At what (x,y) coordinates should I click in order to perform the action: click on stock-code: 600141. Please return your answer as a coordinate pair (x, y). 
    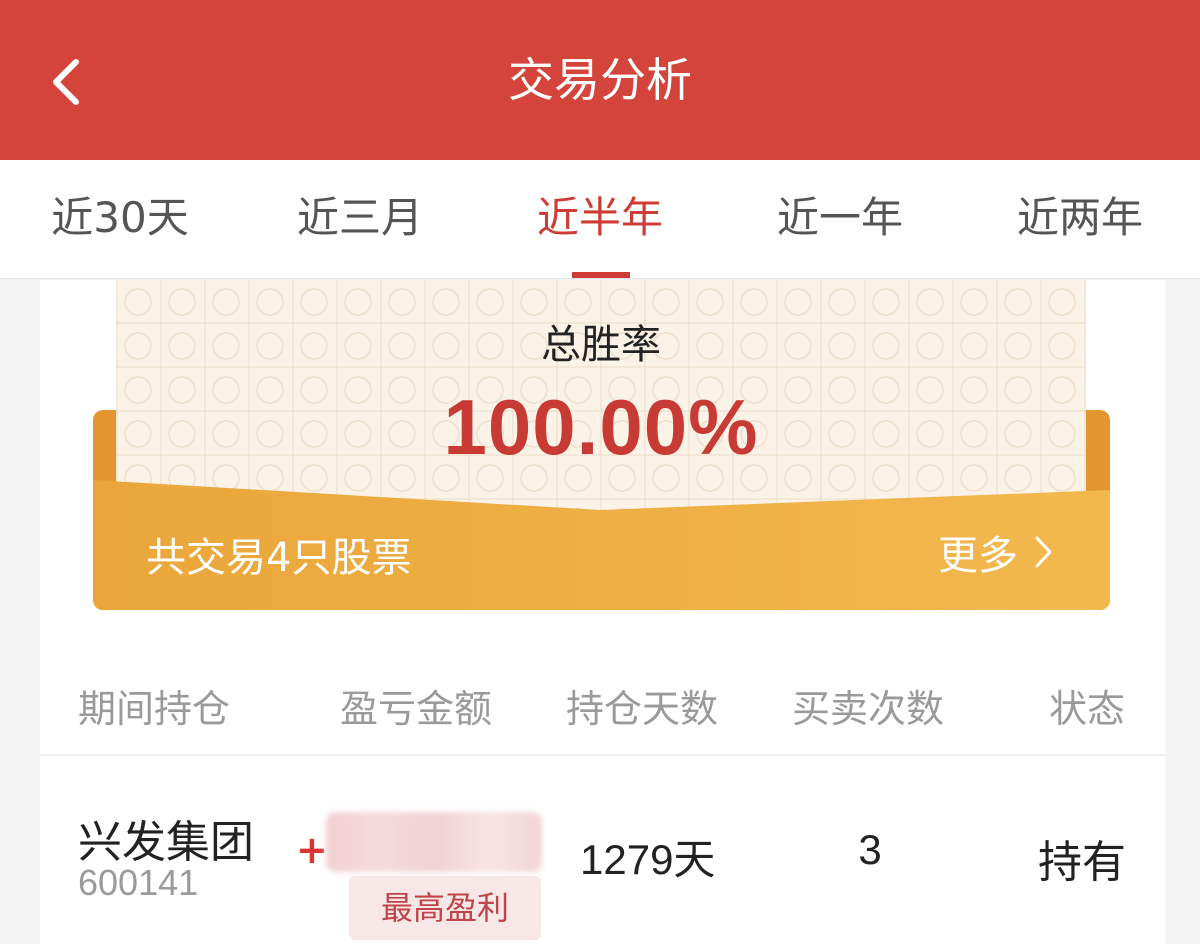
    Looking at the image, I should click on (138, 882).